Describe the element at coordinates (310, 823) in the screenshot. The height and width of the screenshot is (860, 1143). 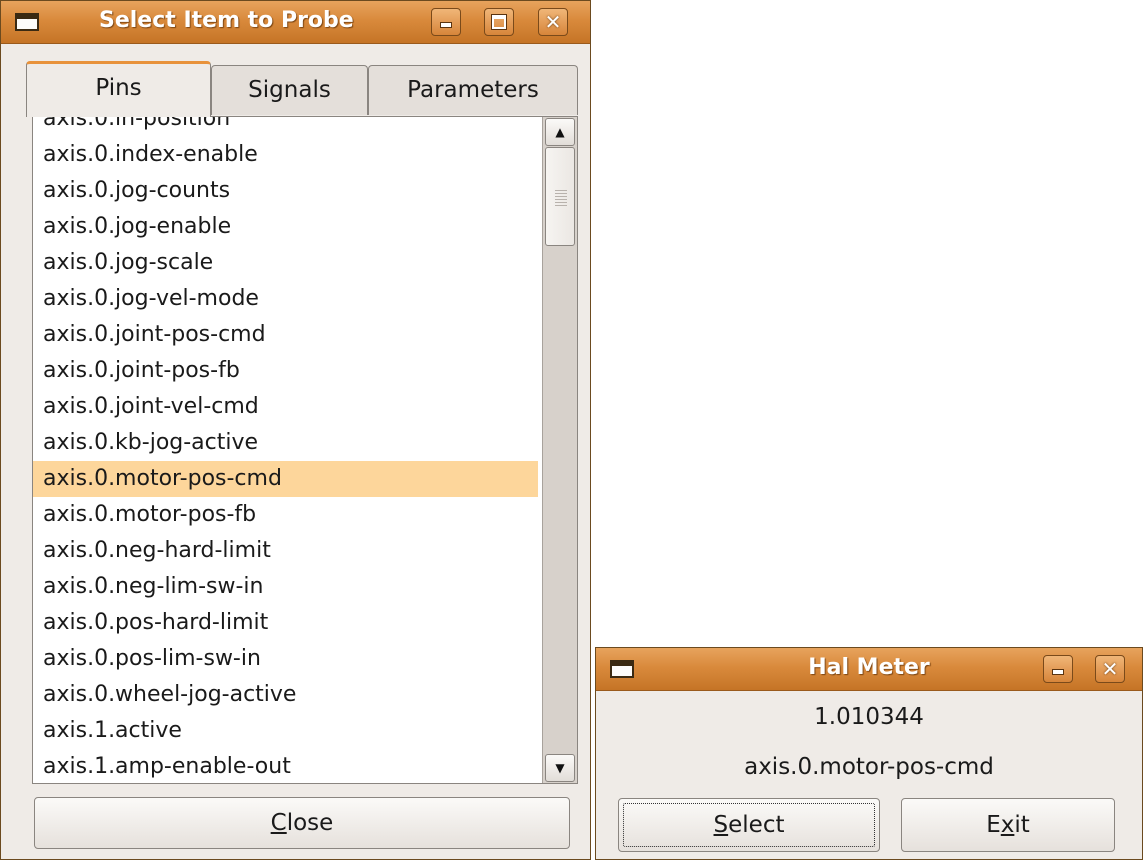
I see `close-button-label: lose` at that location.